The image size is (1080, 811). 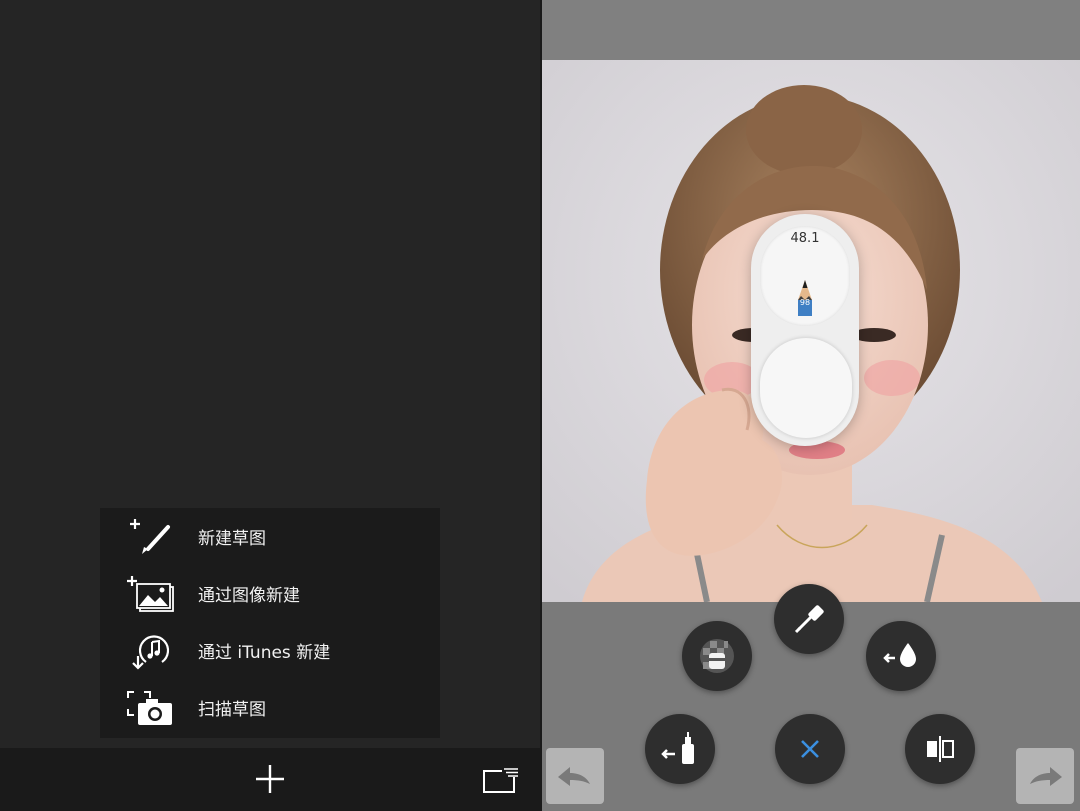 I want to click on symmetry-button, so click(x=940, y=749).